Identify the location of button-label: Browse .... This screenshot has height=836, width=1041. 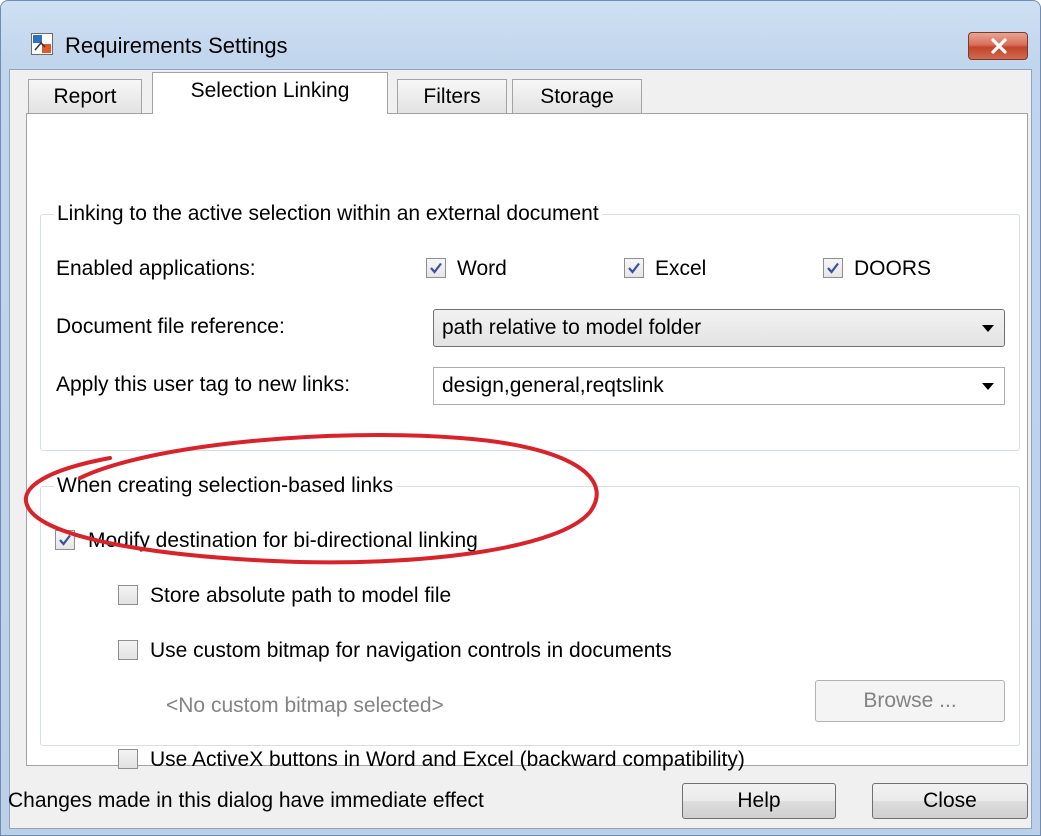
(910, 700).